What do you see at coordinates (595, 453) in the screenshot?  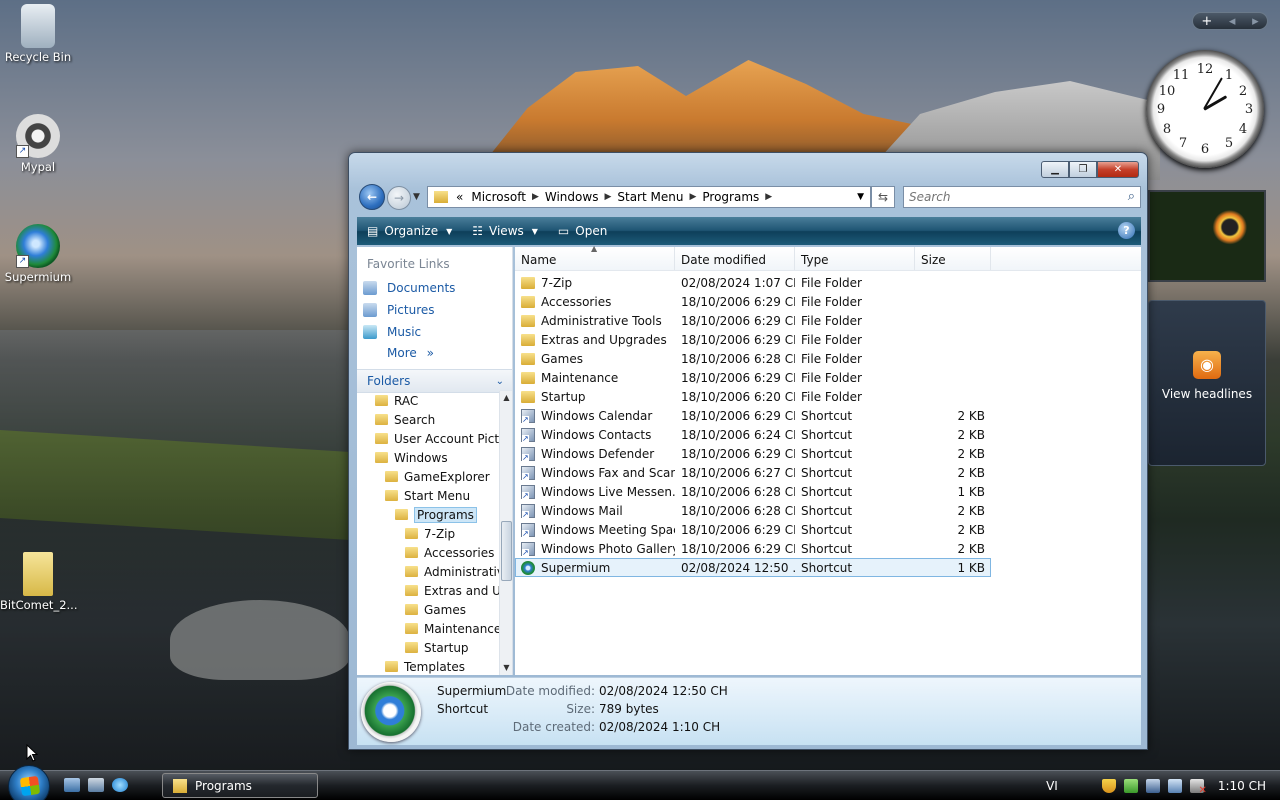 I see `file-name-cell: Windows Defender` at bounding box center [595, 453].